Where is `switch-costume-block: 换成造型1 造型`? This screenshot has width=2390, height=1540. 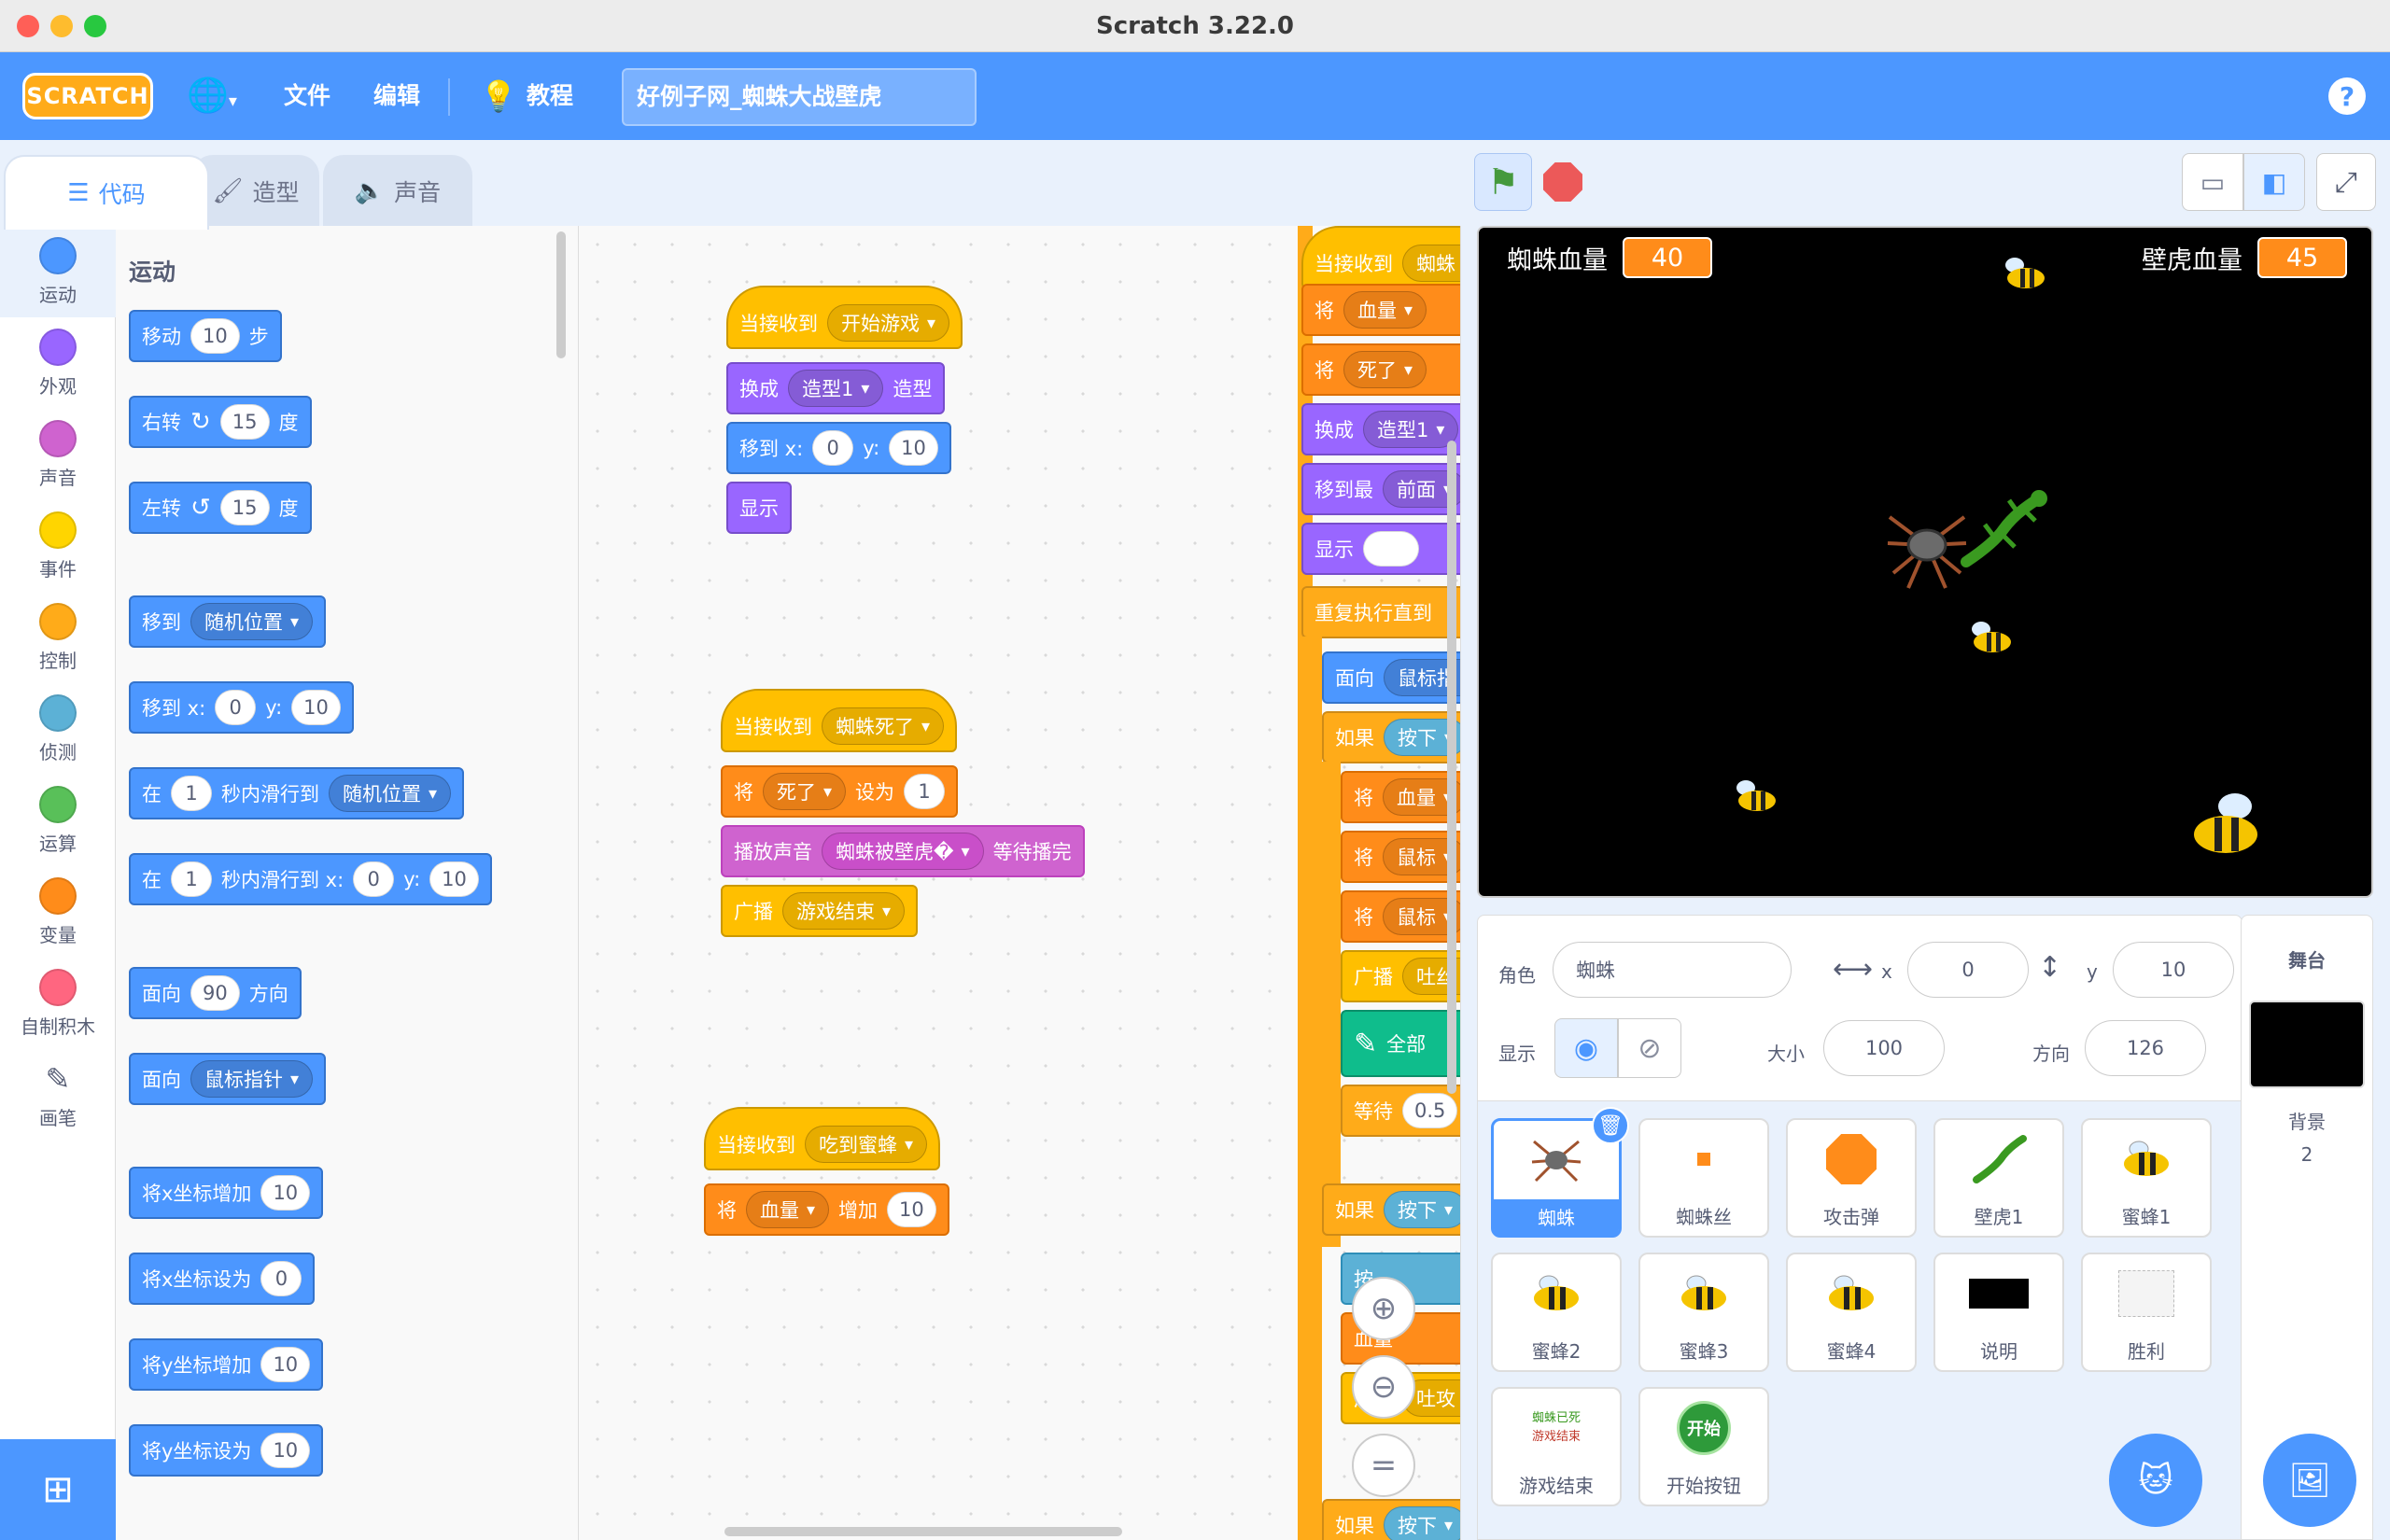 switch-costume-block: 换成造型1 造型 is located at coordinates (836, 388).